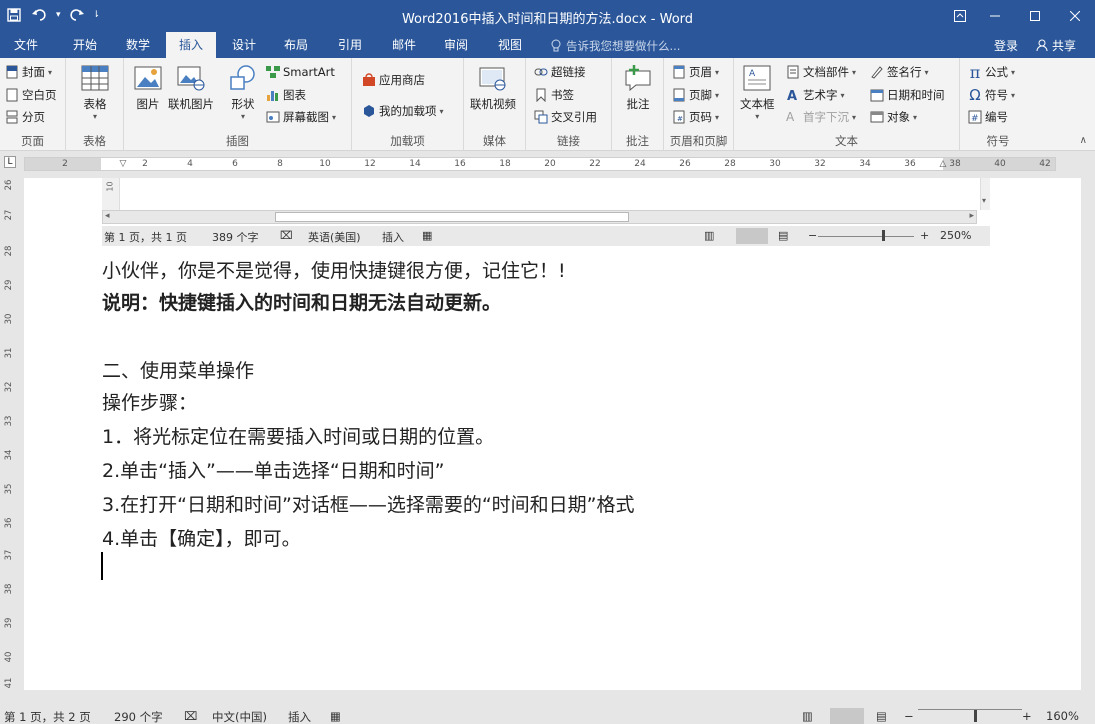 This screenshot has height=724, width=1095. I want to click on puzzle-icon, so click(369, 111).